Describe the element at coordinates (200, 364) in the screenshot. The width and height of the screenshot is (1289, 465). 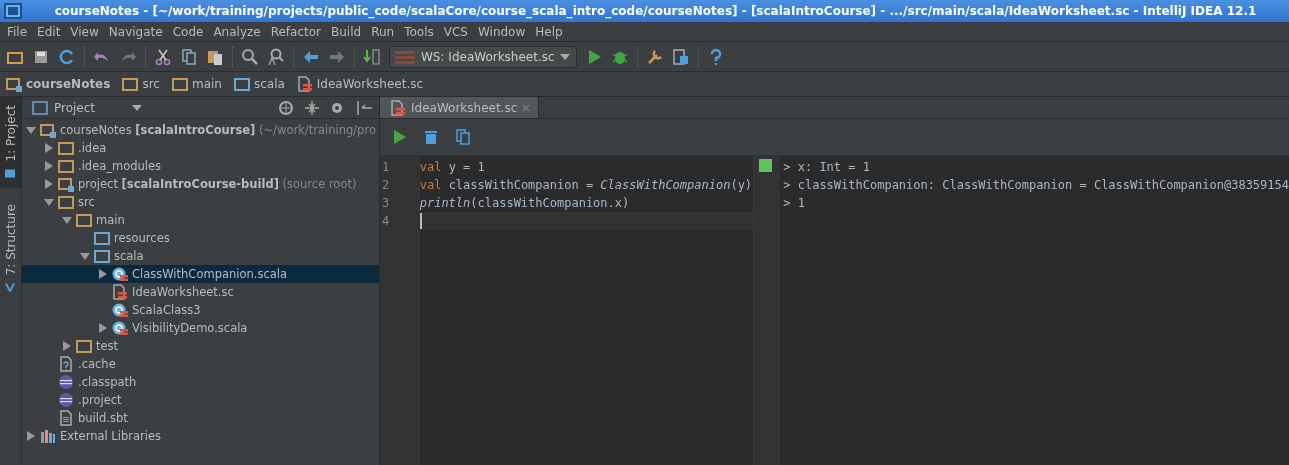
I see `tree-item: .cache` at that location.